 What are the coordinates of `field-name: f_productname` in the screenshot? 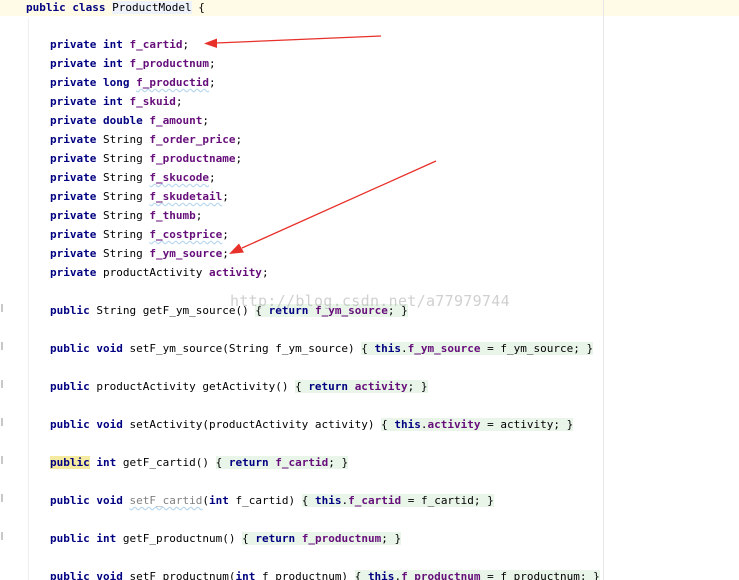 It's located at (192, 158).